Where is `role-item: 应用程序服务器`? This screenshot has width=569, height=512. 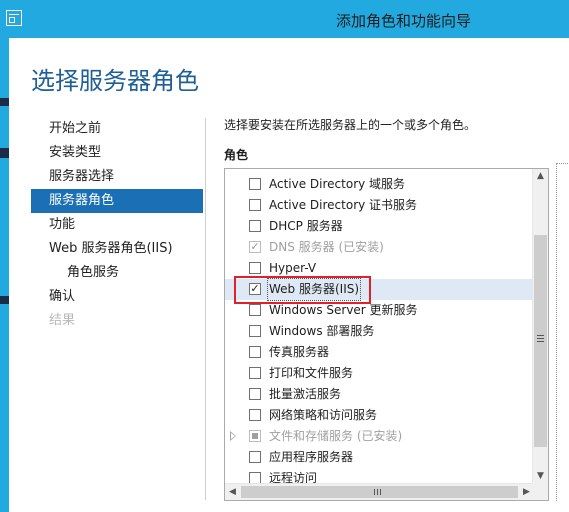
role-item: 应用程序服务器 is located at coordinates (379, 457).